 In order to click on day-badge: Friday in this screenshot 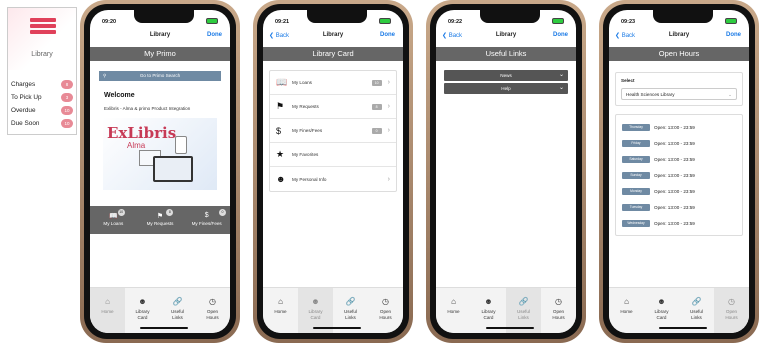, I will do `click(636, 143)`.